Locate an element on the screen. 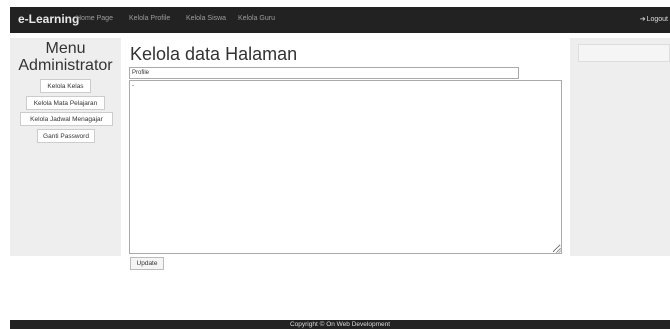 The image size is (670, 329). footer: Copyright © On Web Development is located at coordinates (340, 324).